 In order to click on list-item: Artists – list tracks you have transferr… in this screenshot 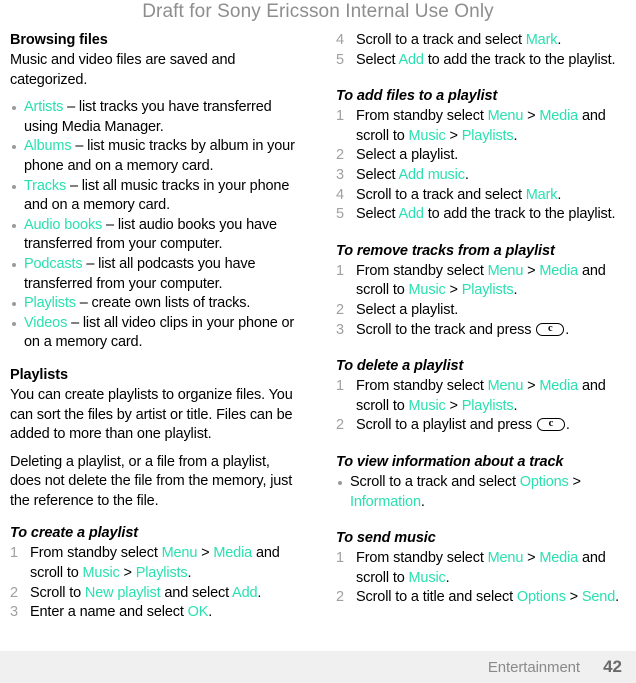, I will do `click(153, 117)`.